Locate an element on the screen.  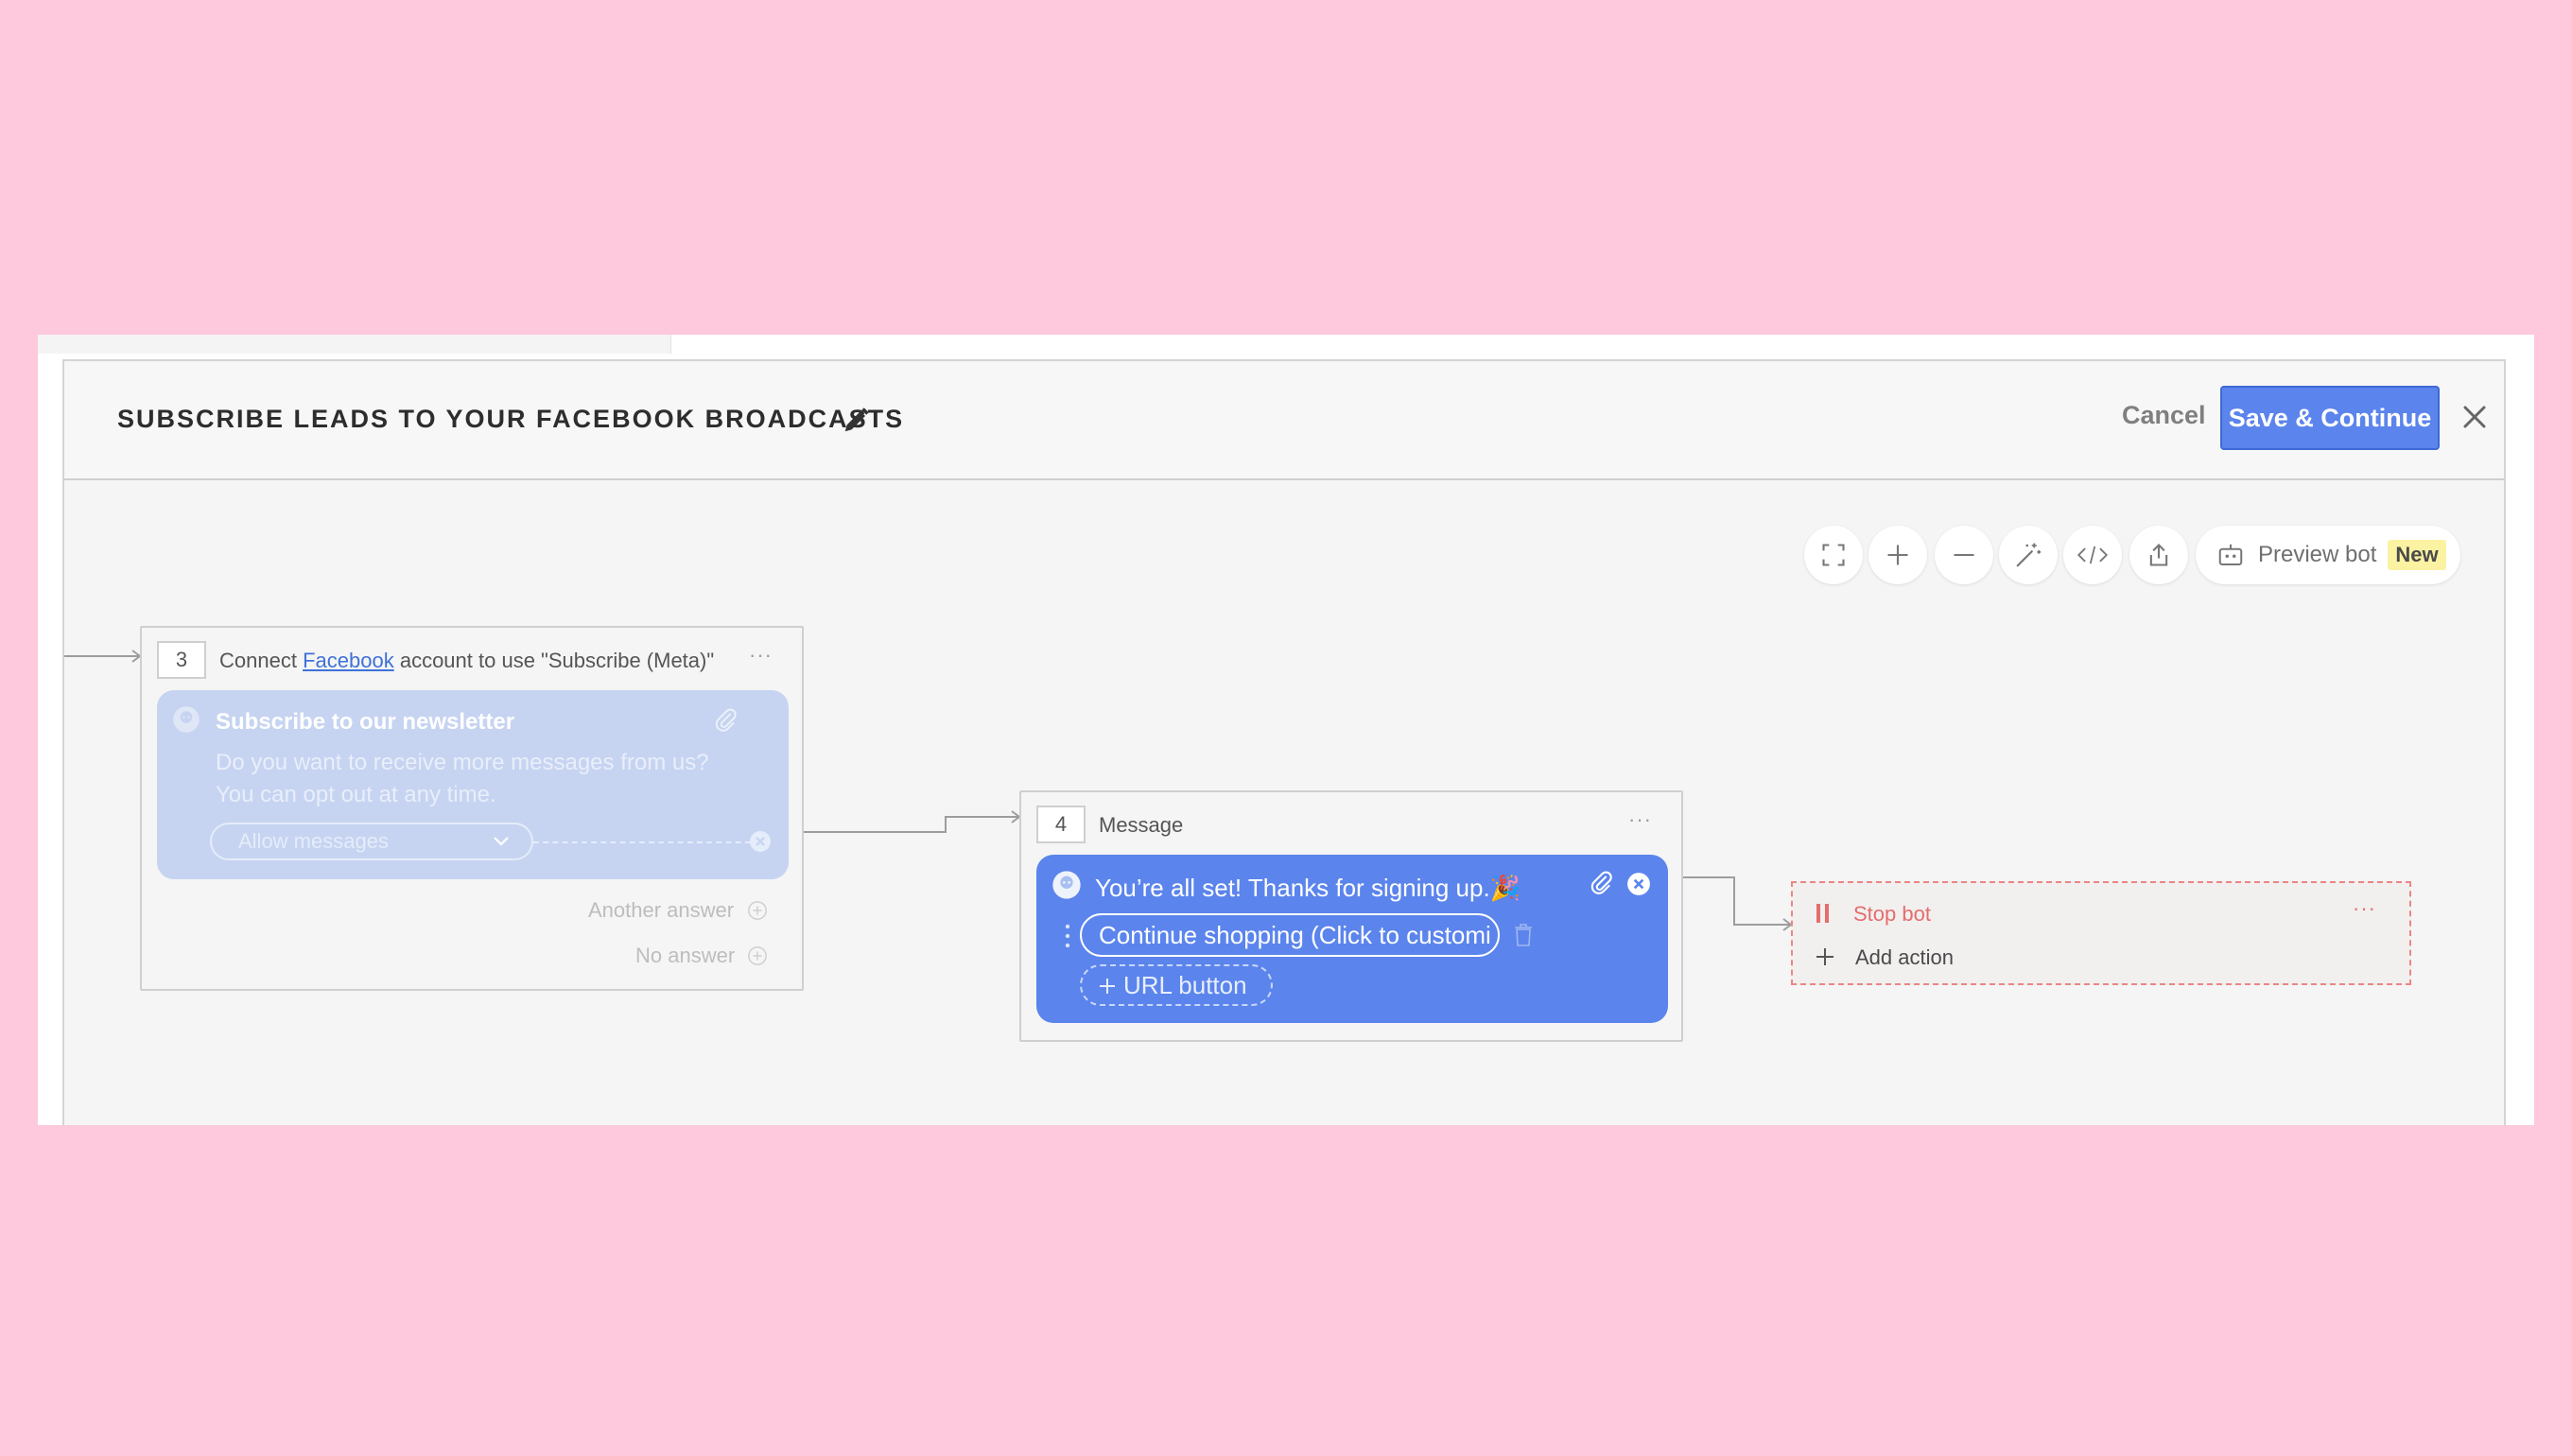
step-title-suffix: account to use "Subscribe (Meta)" is located at coordinates (557, 660).